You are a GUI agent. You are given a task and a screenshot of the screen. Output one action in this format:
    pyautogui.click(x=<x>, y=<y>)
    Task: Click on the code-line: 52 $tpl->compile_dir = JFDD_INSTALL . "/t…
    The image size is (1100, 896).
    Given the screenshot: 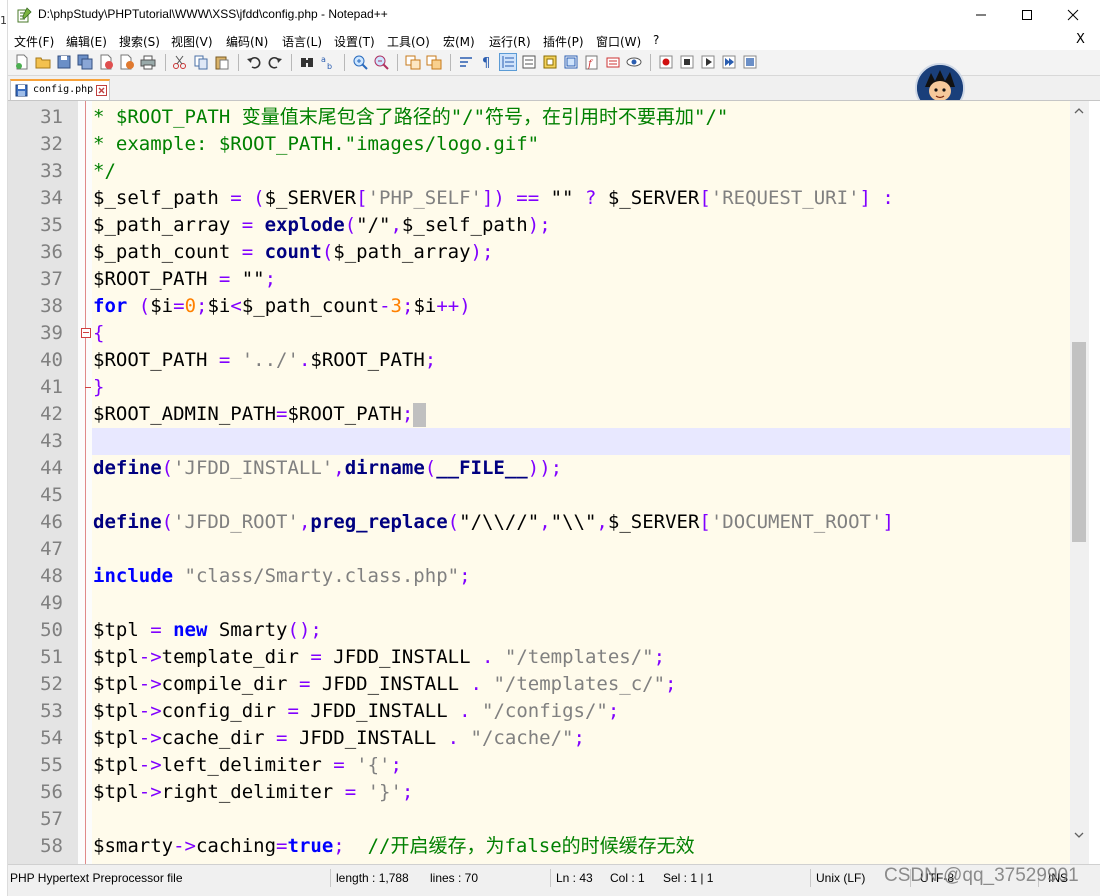 What is the action you would take?
    pyautogui.click(x=539, y=684)
    